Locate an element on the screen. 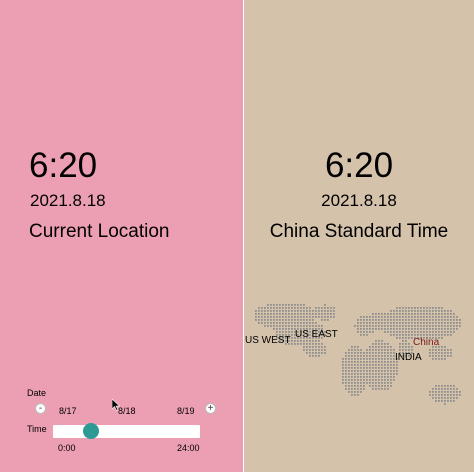  map-label-us-east: US EAST is located at coordinates (316, 334).